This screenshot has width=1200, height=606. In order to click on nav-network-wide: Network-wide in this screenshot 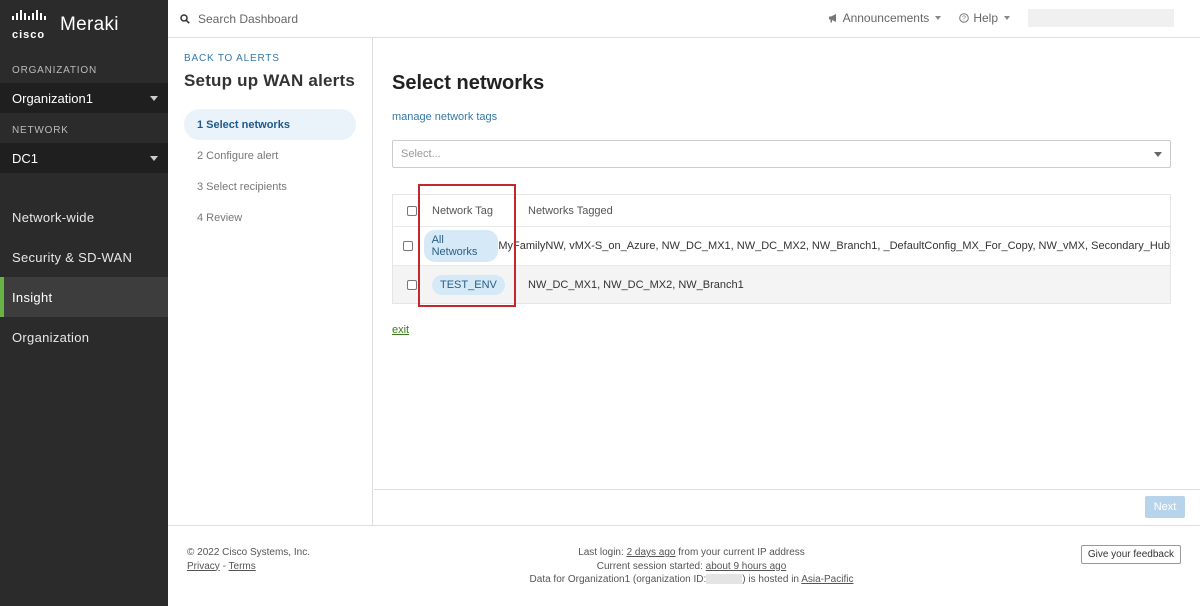, I will do `click(84, 217)`.